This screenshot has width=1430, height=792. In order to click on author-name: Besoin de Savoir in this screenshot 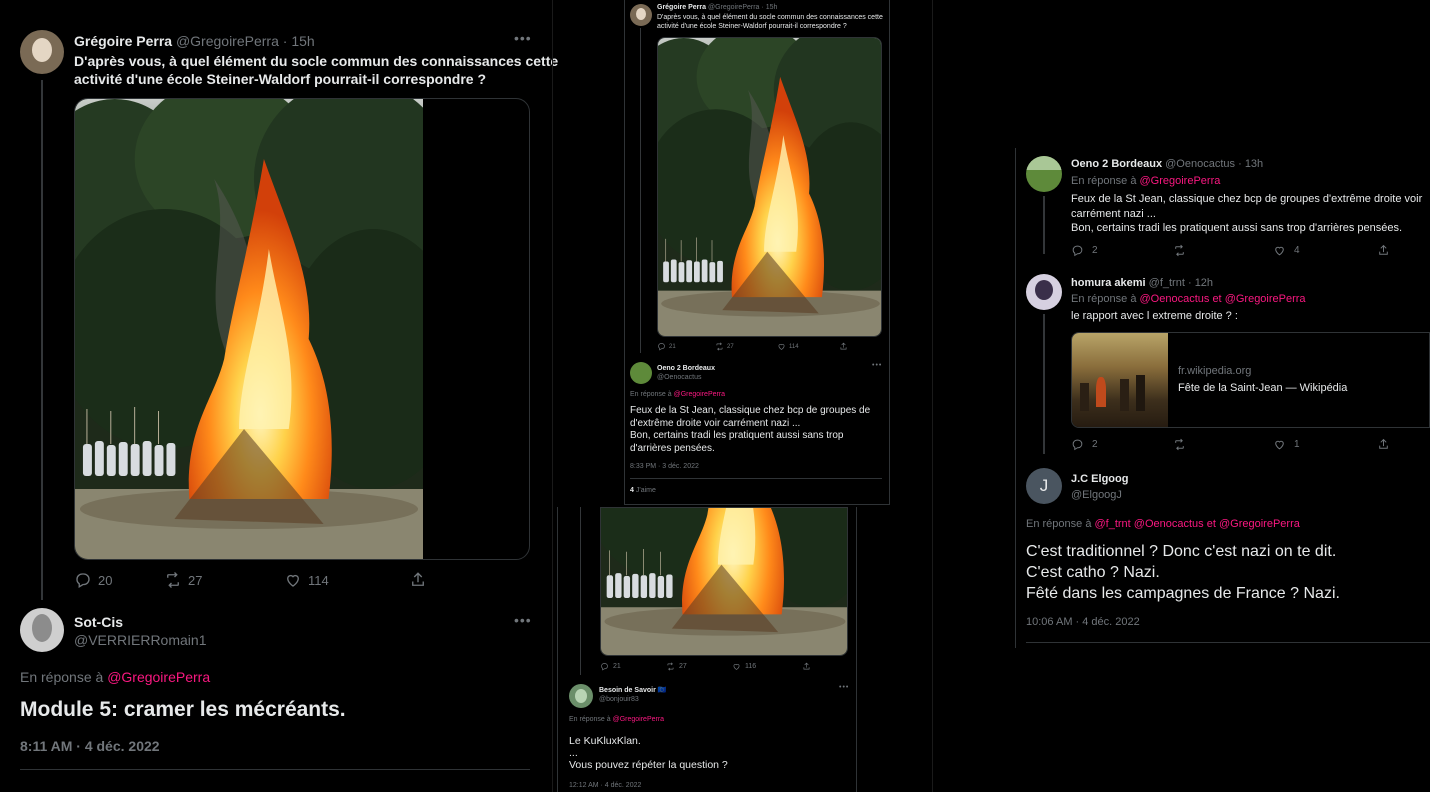, I will do `click(627, 690)`.